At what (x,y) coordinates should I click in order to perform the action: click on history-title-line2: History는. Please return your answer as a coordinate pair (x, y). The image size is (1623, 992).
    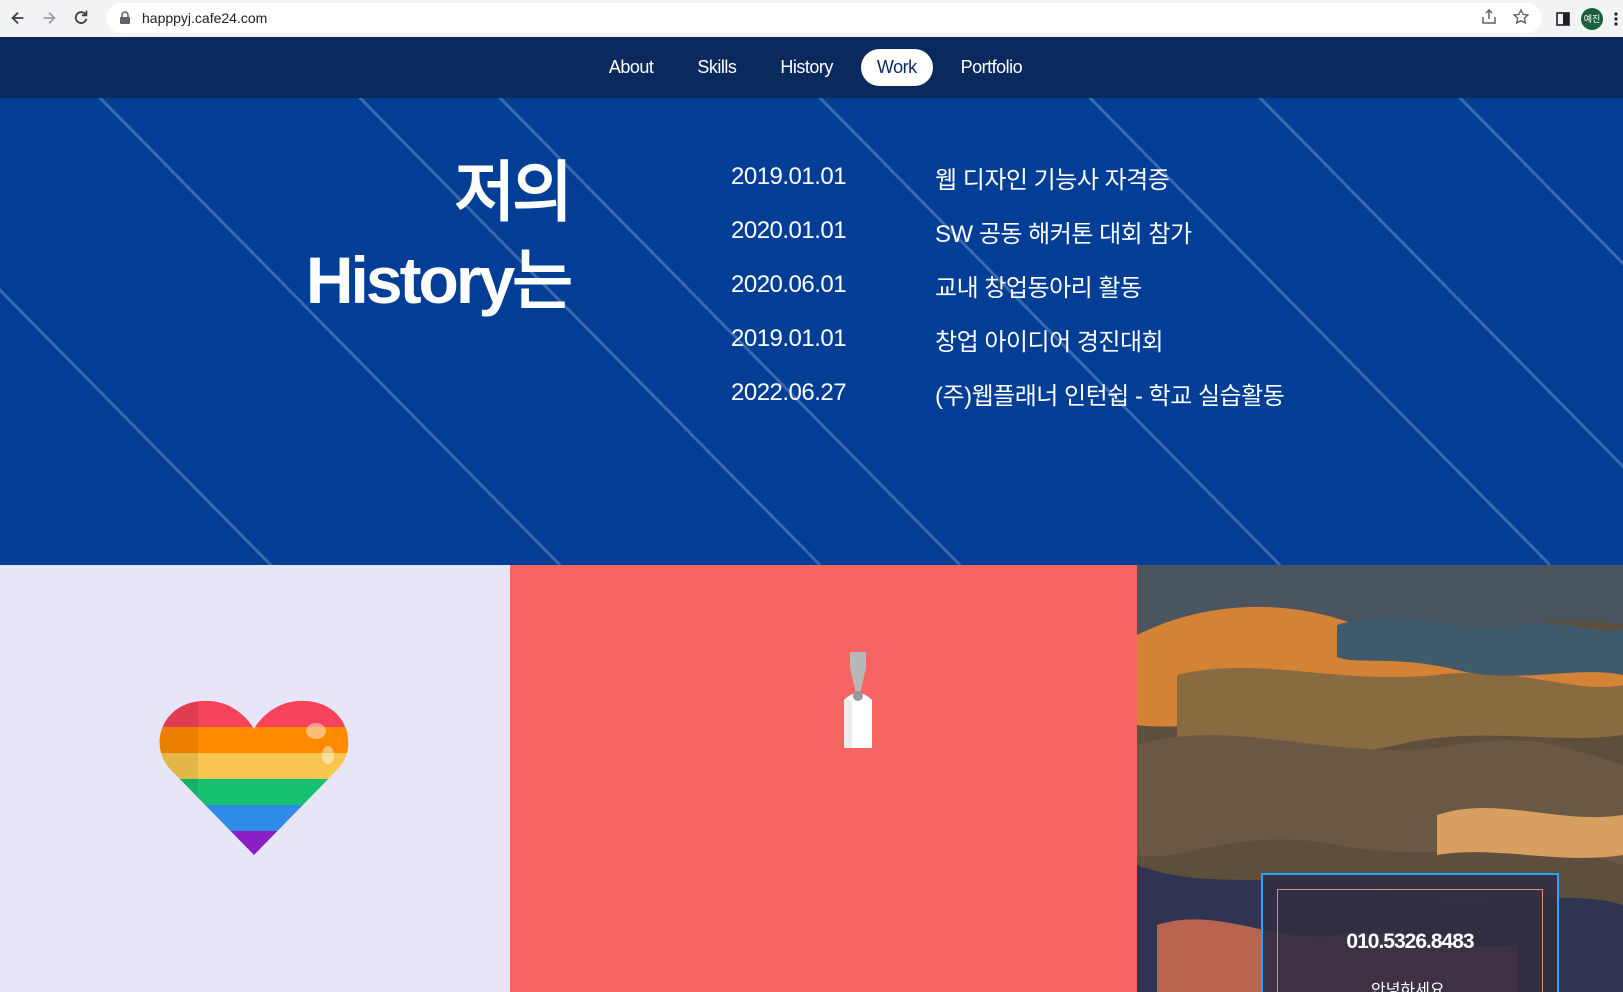
    Looking at the image, I should click on (439, 280).